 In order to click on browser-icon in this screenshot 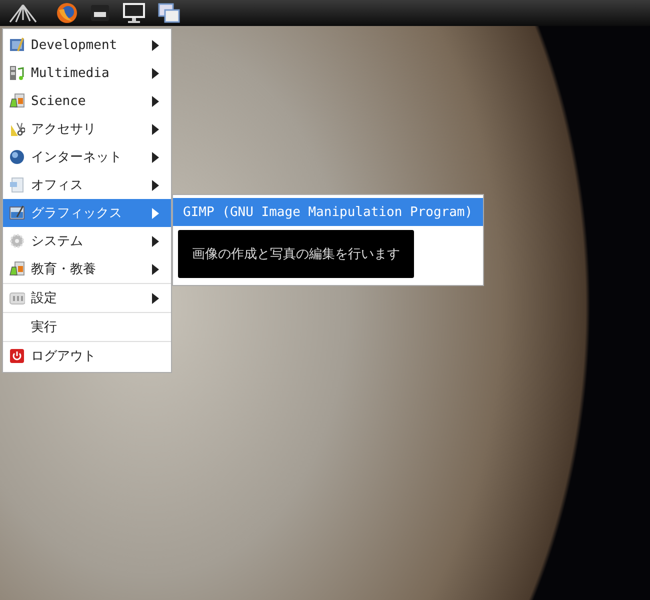, I will do `click(67, 13)`.